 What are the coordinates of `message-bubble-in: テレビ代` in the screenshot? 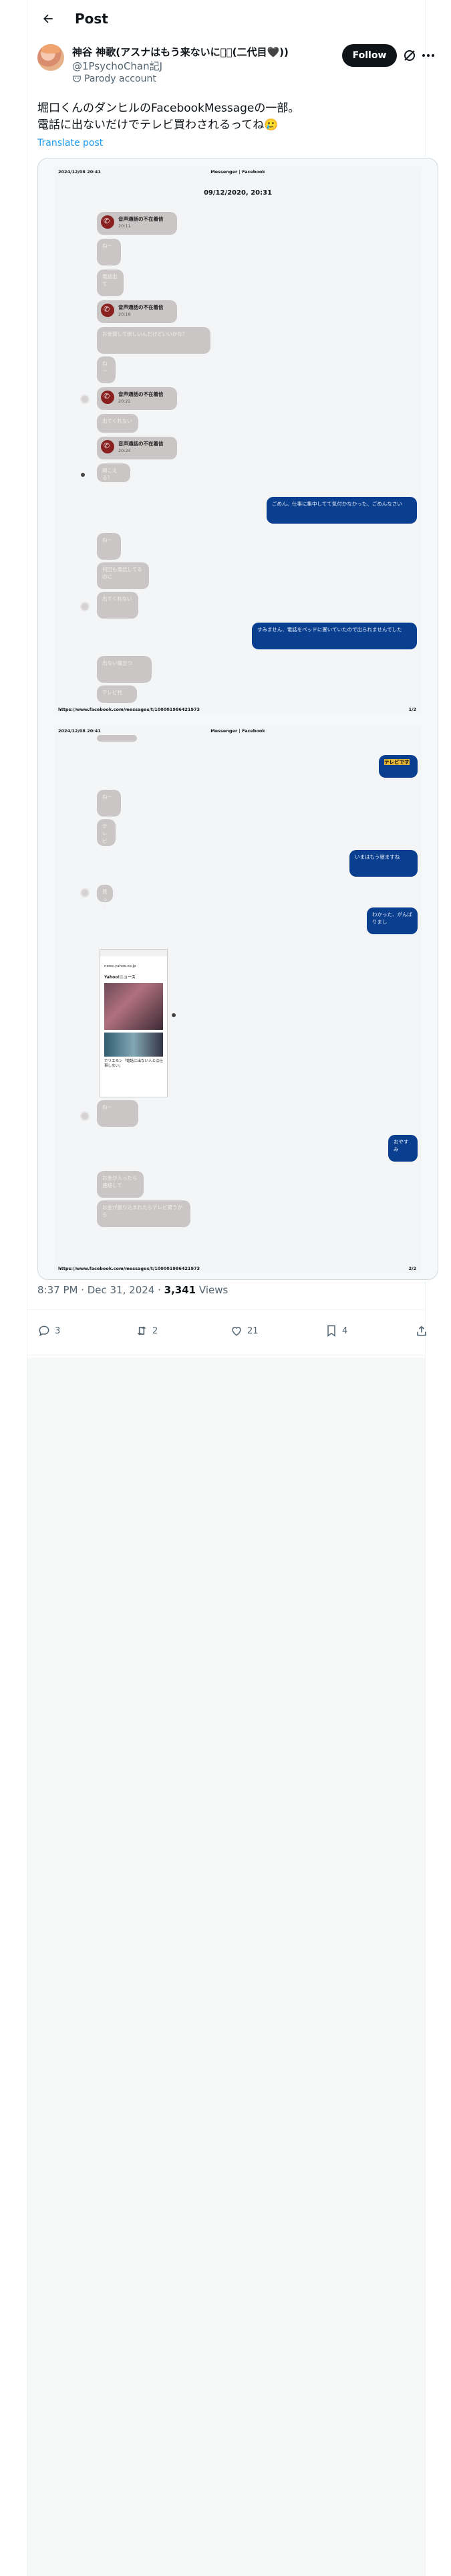 It's located at (117, 694).